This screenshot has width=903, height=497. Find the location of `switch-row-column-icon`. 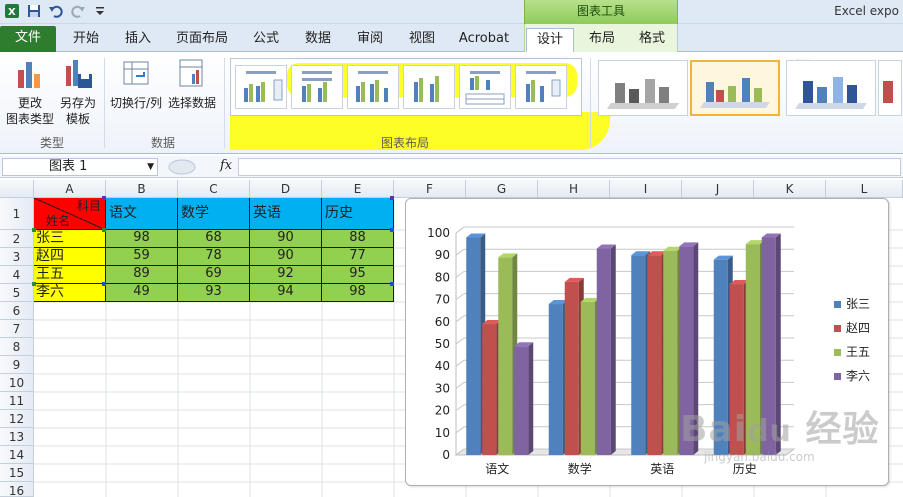

switch-row-column-icon is located at coordinates (136, 73).